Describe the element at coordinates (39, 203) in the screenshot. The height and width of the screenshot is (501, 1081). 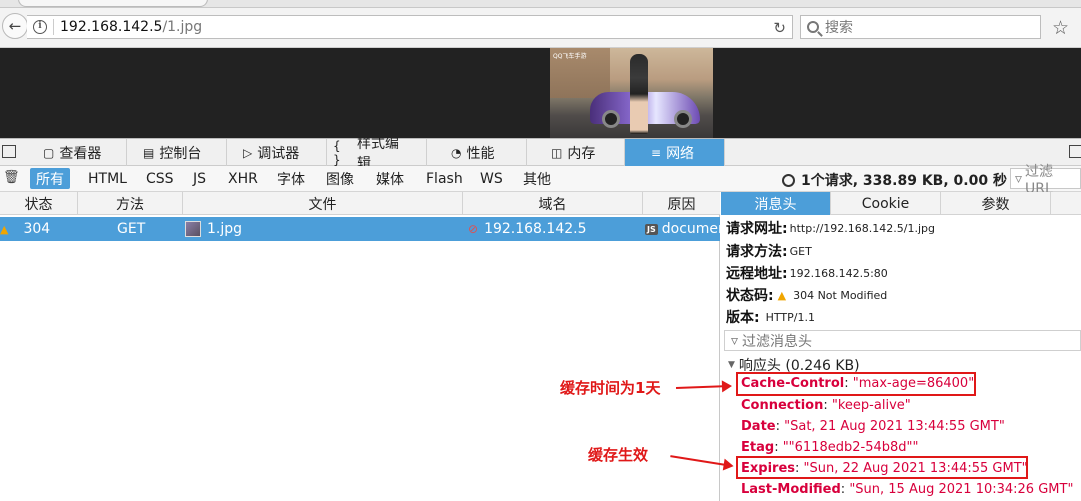
I see `column-header-status: 状态` at that location.